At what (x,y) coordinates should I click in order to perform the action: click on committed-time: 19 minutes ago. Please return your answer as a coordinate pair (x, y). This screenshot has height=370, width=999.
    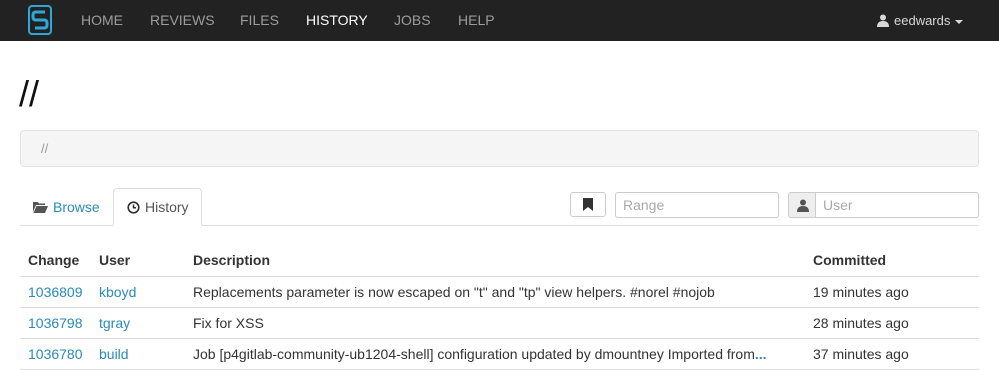
    Looking at the image, I should click on (892, 292).